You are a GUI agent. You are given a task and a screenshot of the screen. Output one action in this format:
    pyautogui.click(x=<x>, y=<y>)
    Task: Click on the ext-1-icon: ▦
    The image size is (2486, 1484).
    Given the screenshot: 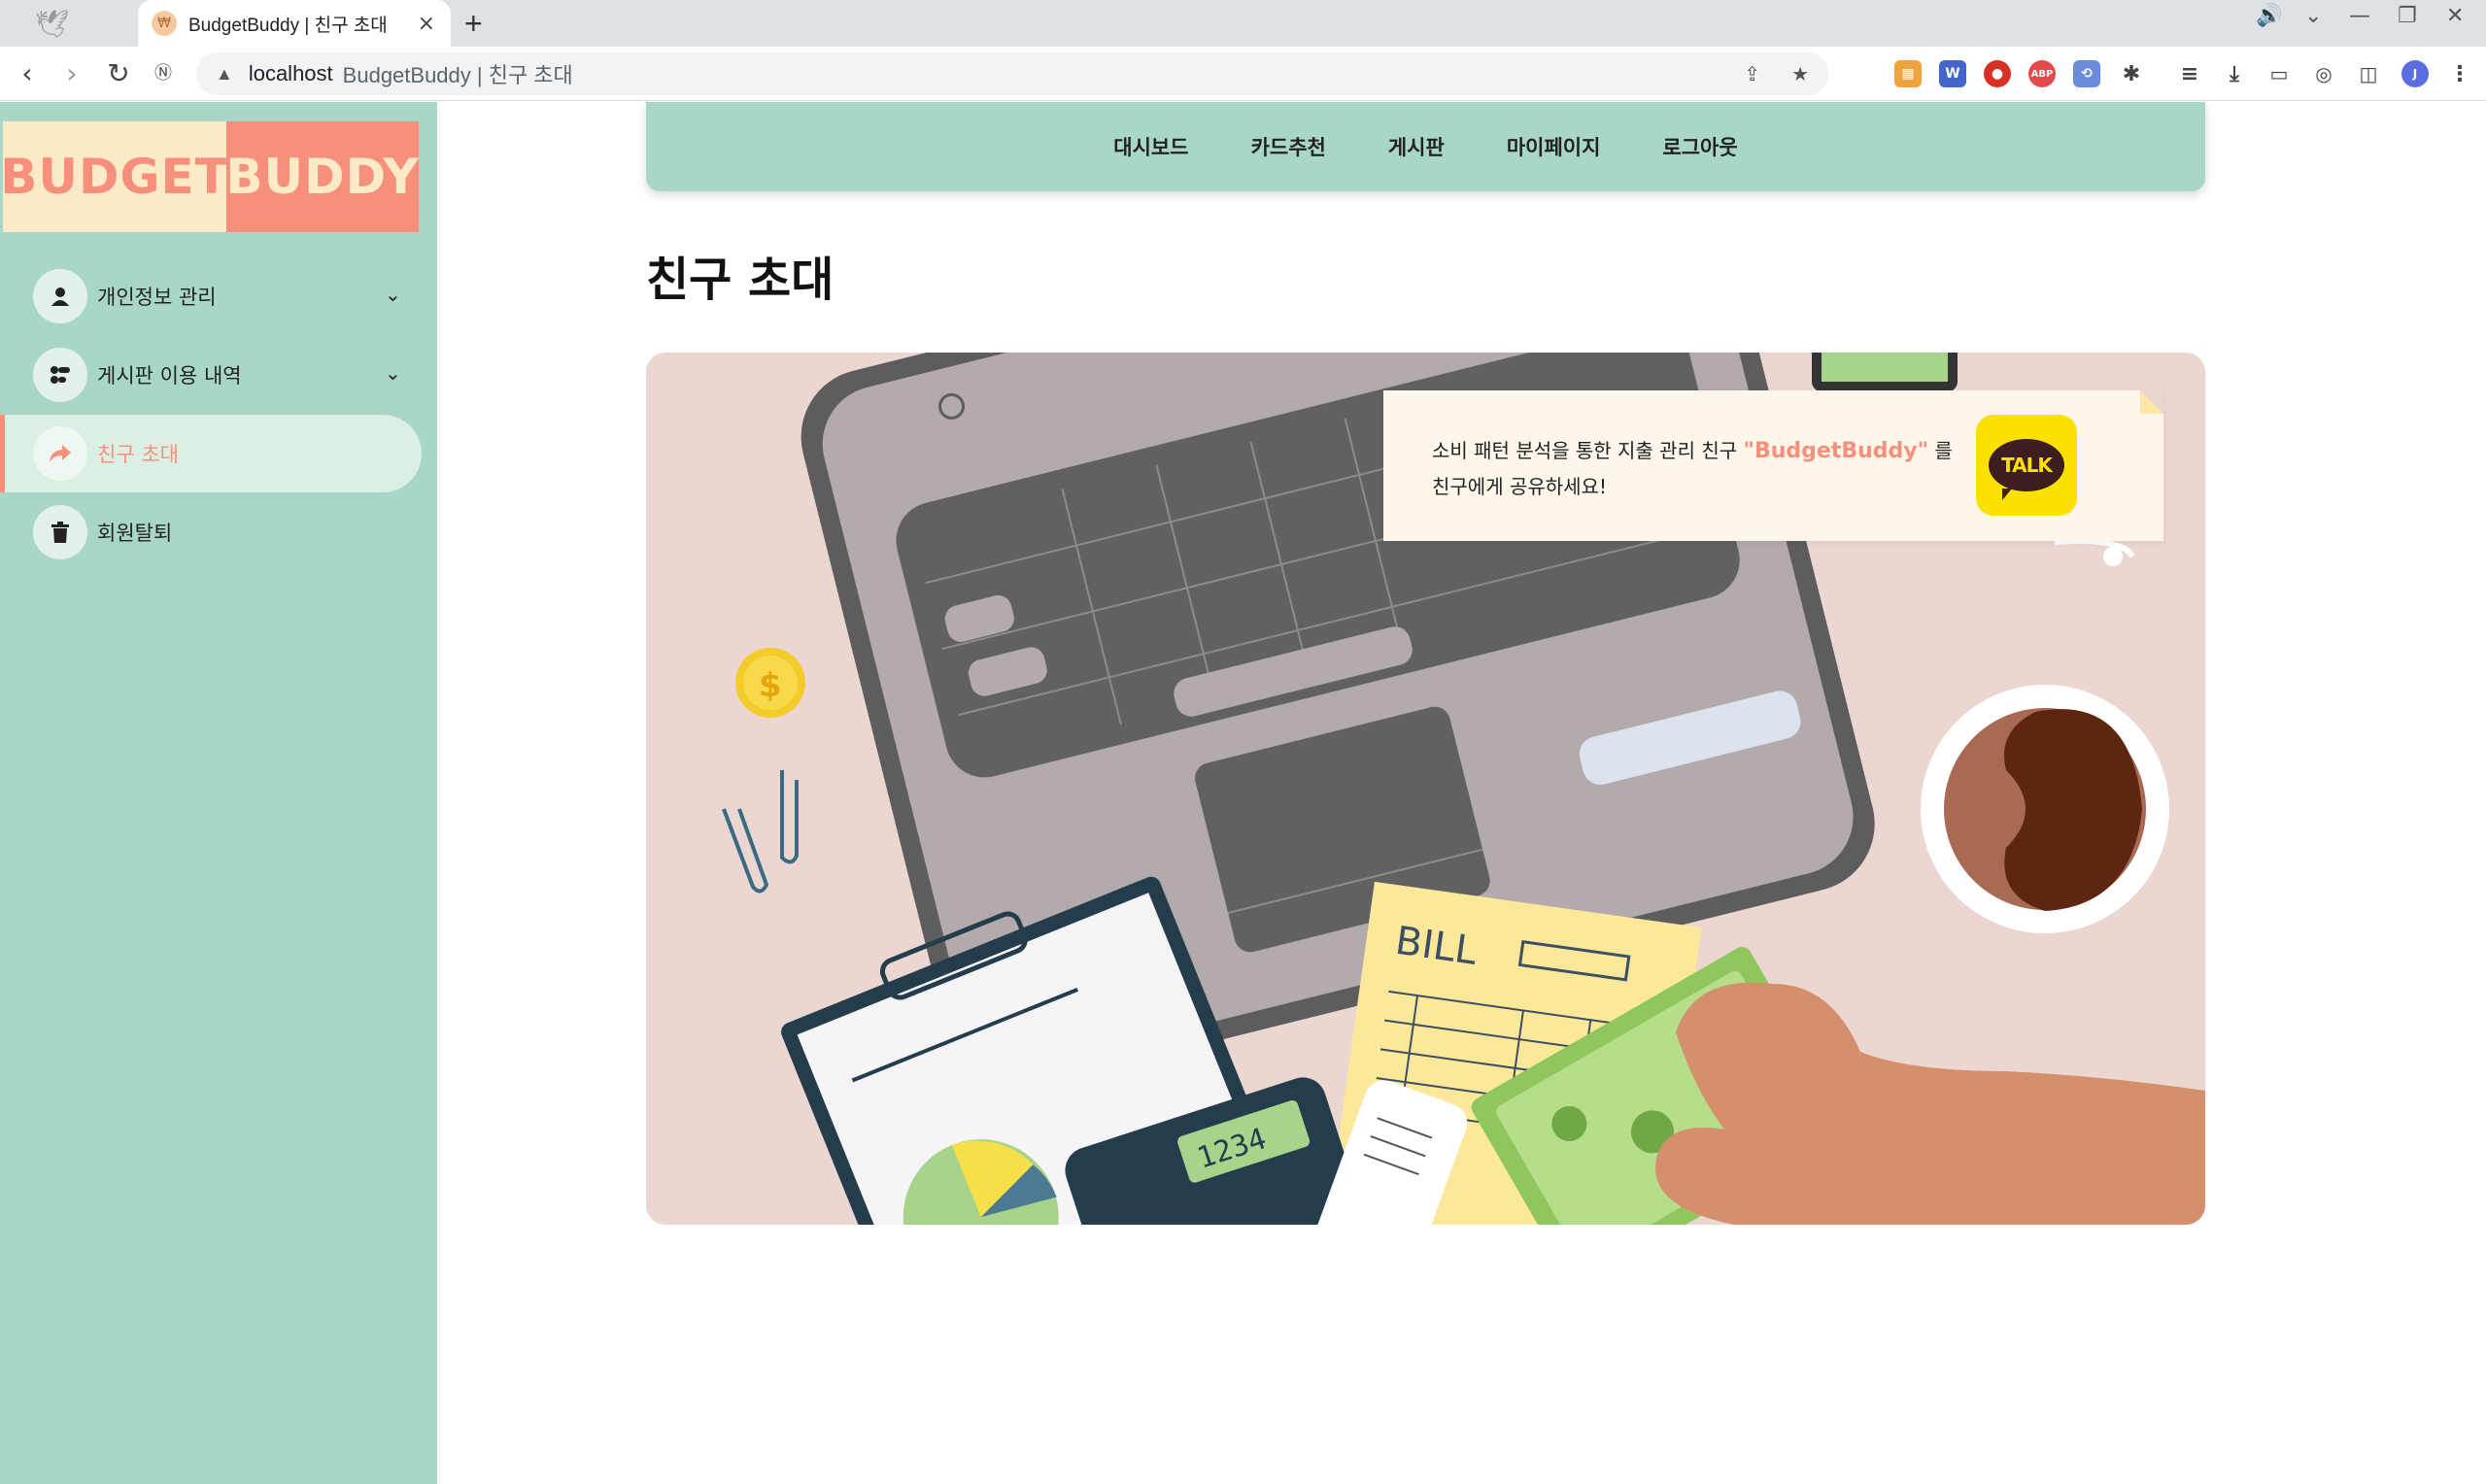 What is the action you would take?
    pyautogui.click(x=1908, y=74)
    